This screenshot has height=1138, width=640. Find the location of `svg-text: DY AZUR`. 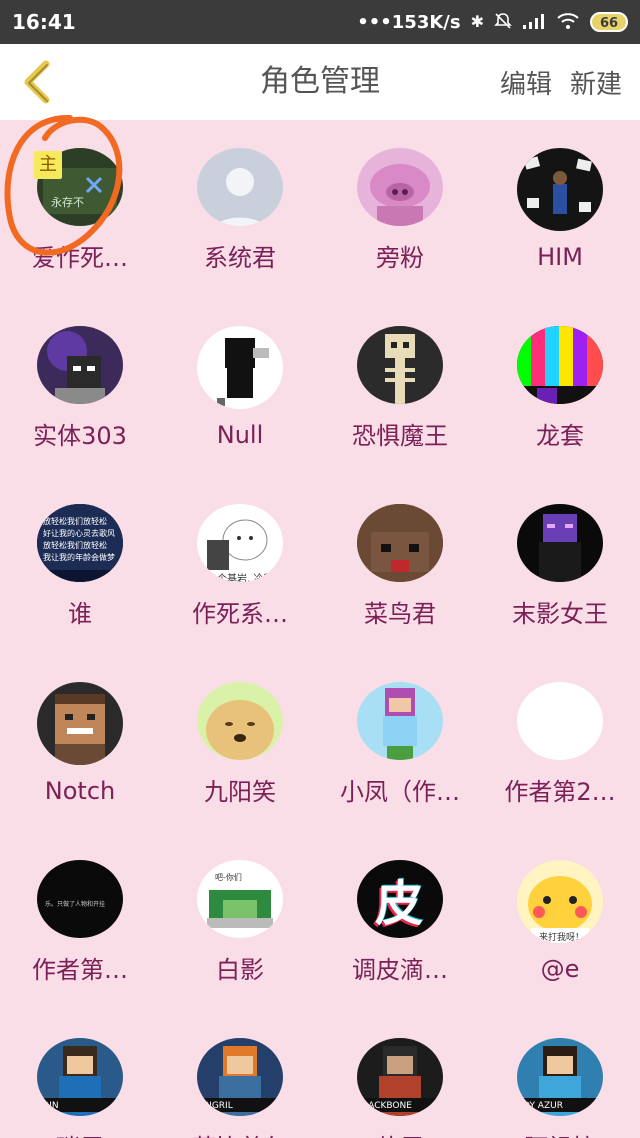

svg-text: DY AZUR is located at coordinates (543, 1106).